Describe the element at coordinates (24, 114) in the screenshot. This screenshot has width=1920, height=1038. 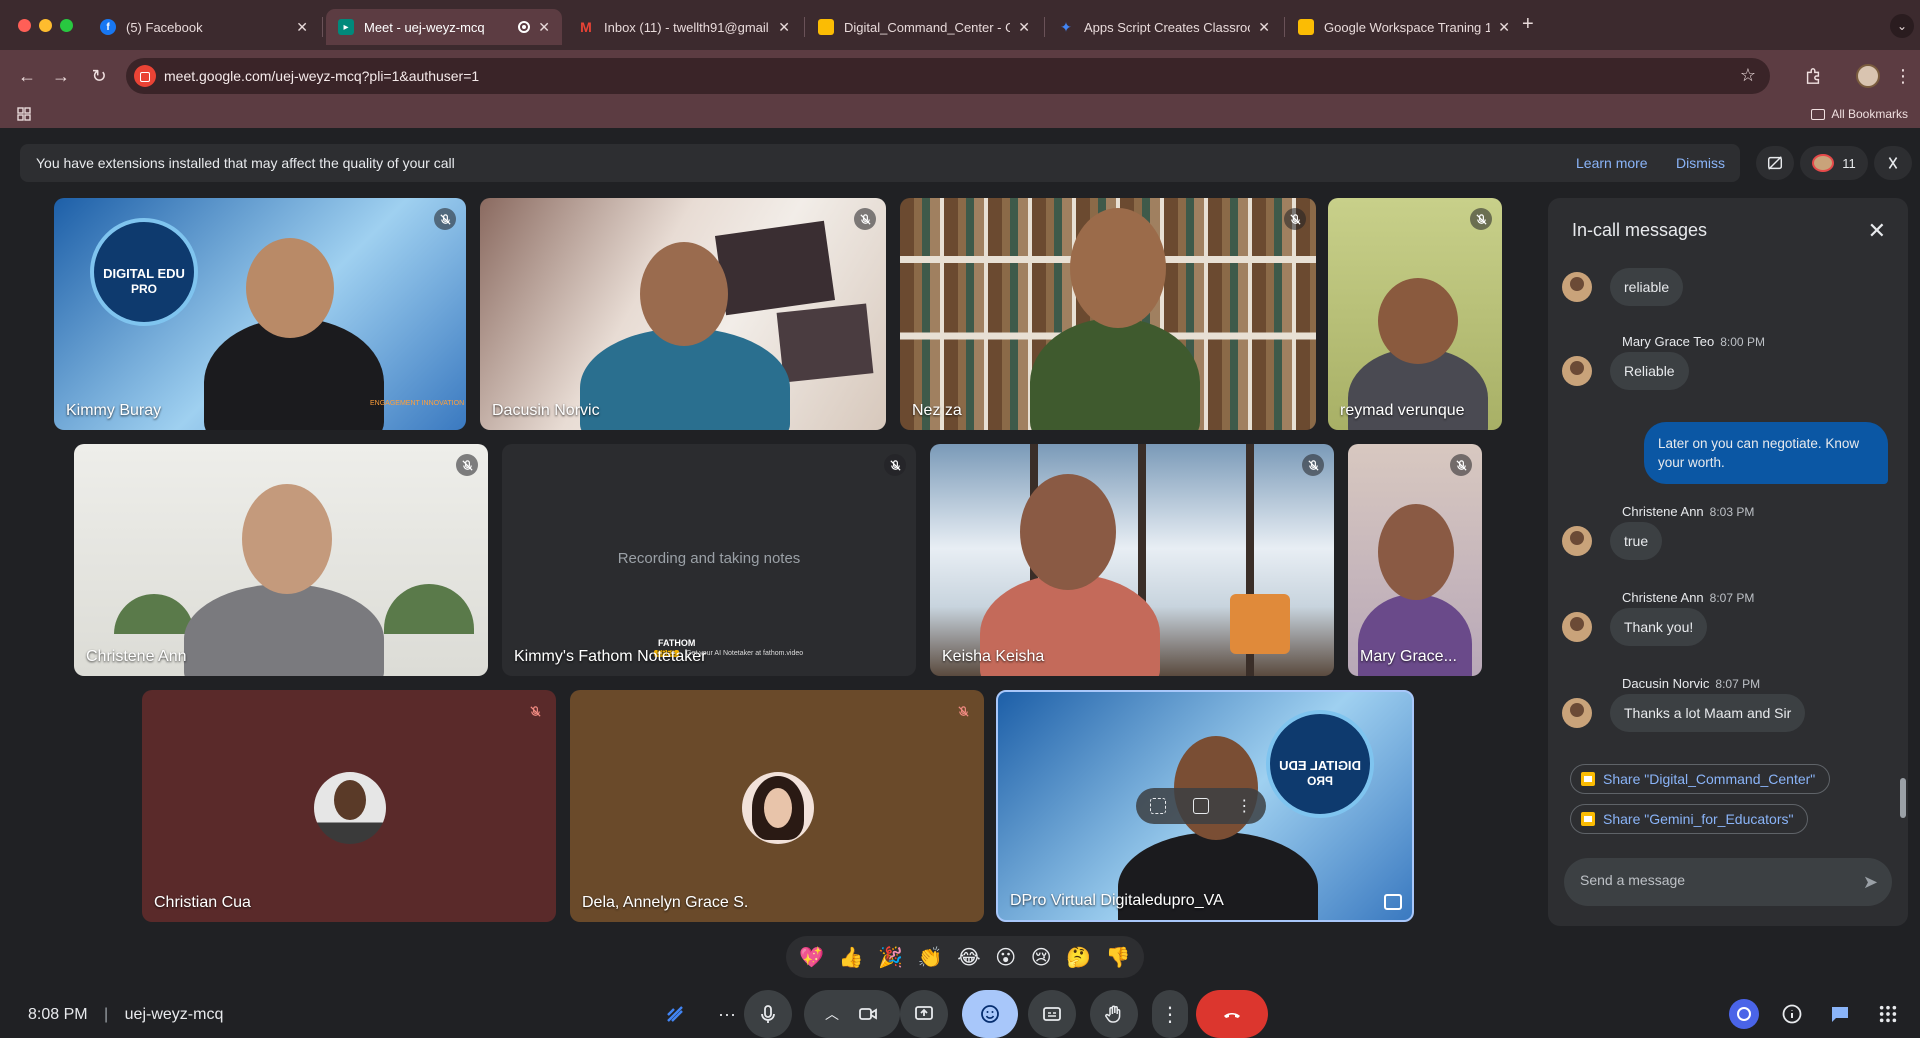
I see `apps-grid-icon` at that location.